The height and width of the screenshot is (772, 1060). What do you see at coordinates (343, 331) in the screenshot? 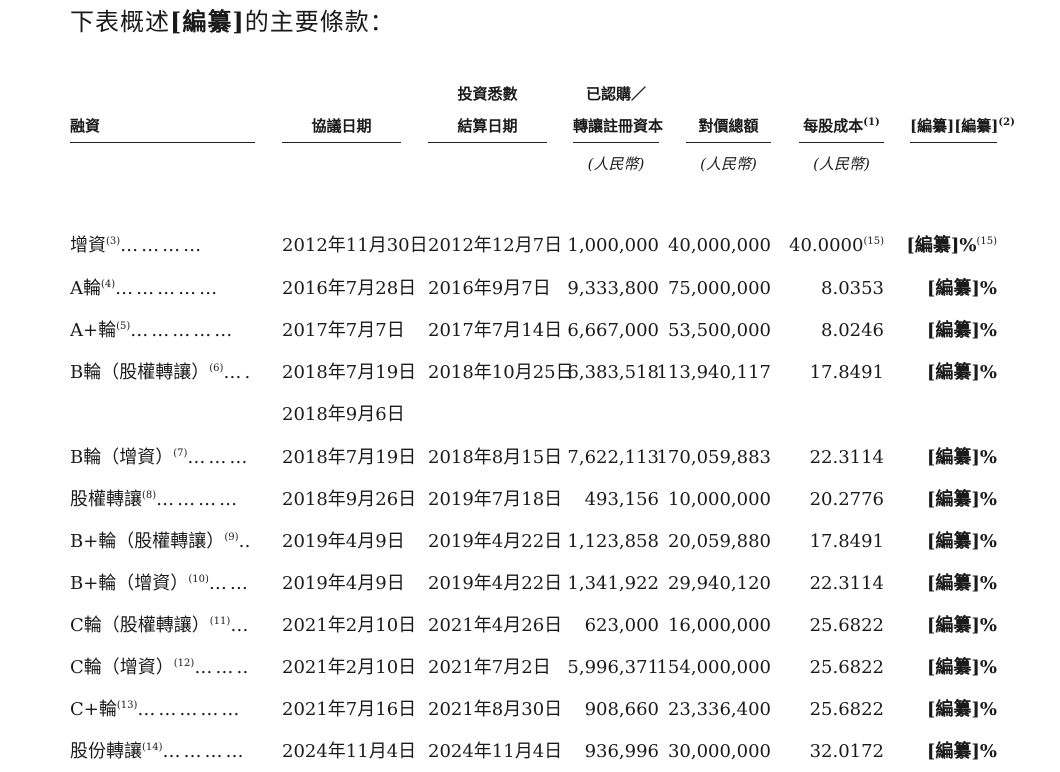
I see `row-agreement-date: 2017年7月7日` at bounding box center [343, 331].